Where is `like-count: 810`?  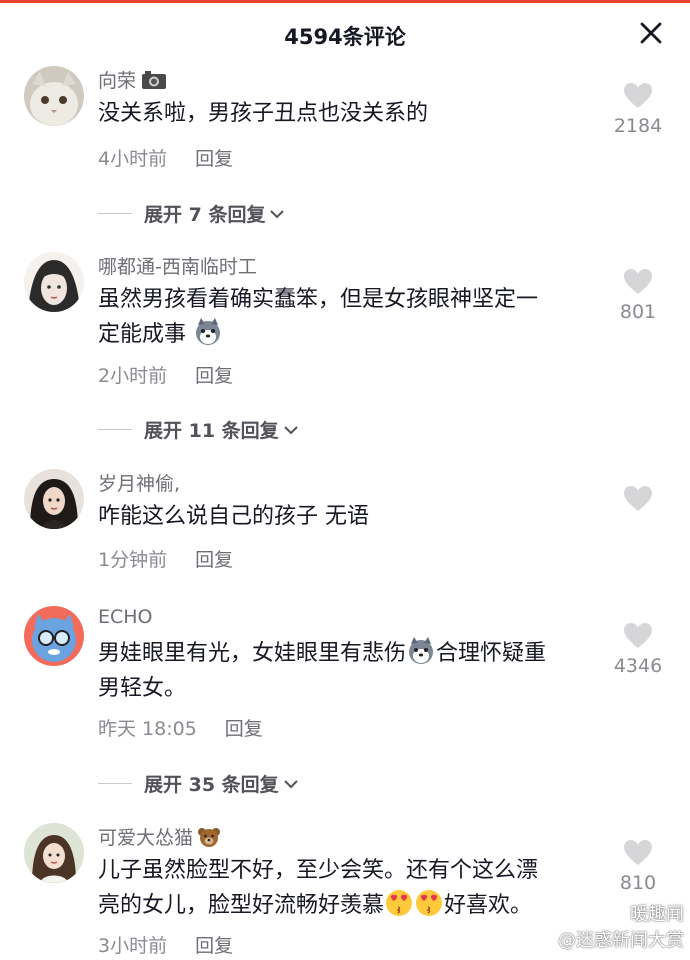 like-count: 810 is located at coordinates (638, 883).